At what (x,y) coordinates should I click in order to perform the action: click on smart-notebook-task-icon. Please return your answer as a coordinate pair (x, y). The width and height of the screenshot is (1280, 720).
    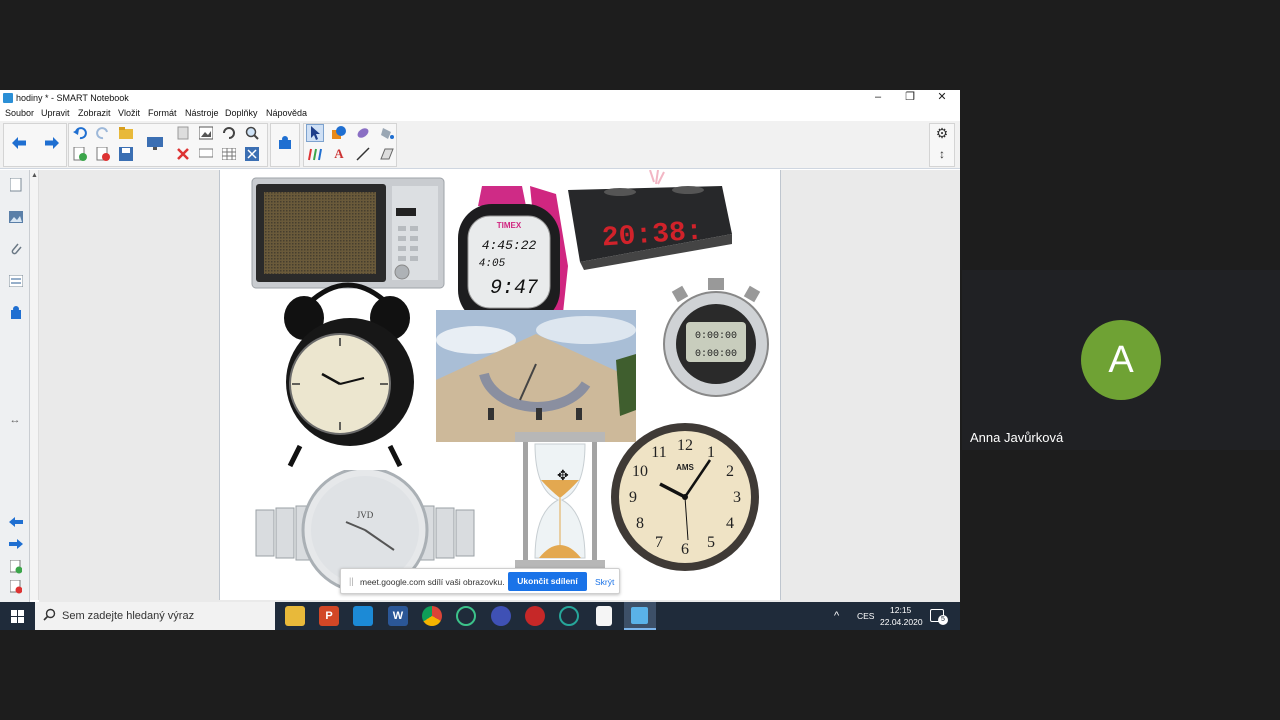
    Looking at the image, I should click on (639, 615).